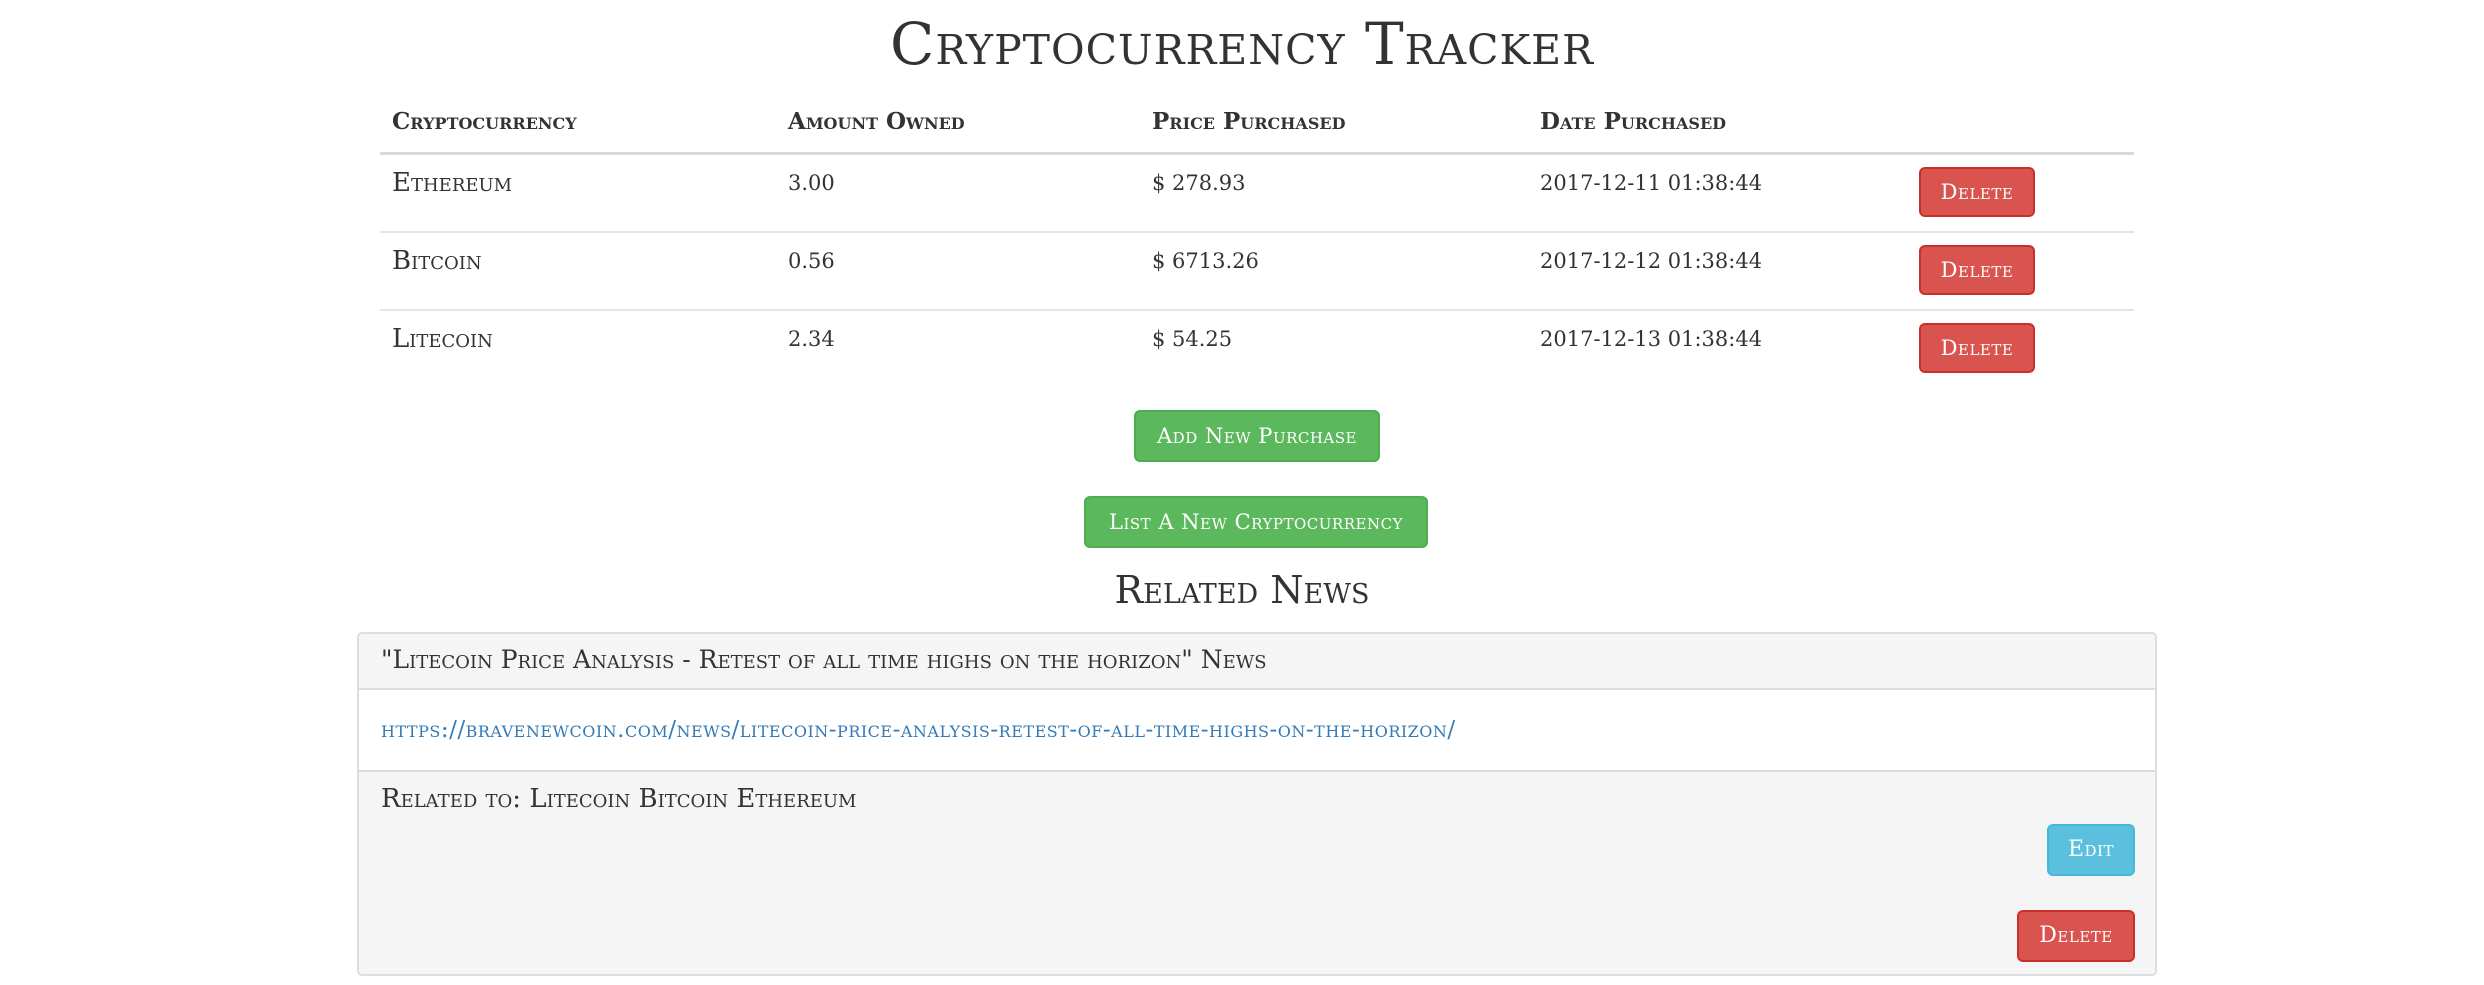 The height and width of the screenshot is (985, 2484). I want to click on delete-news-button: Delete, so click(2076, 936).